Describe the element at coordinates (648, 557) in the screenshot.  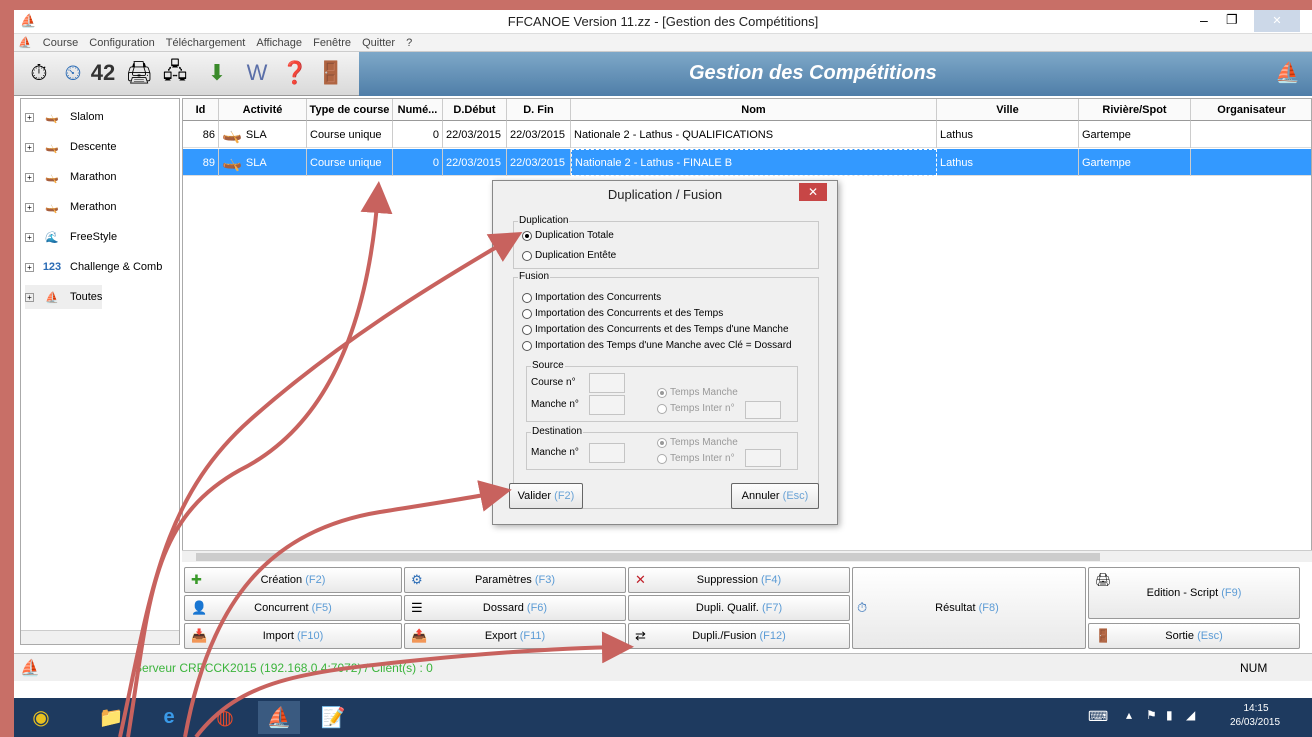
I see `scrollbar-thumb` at that location.